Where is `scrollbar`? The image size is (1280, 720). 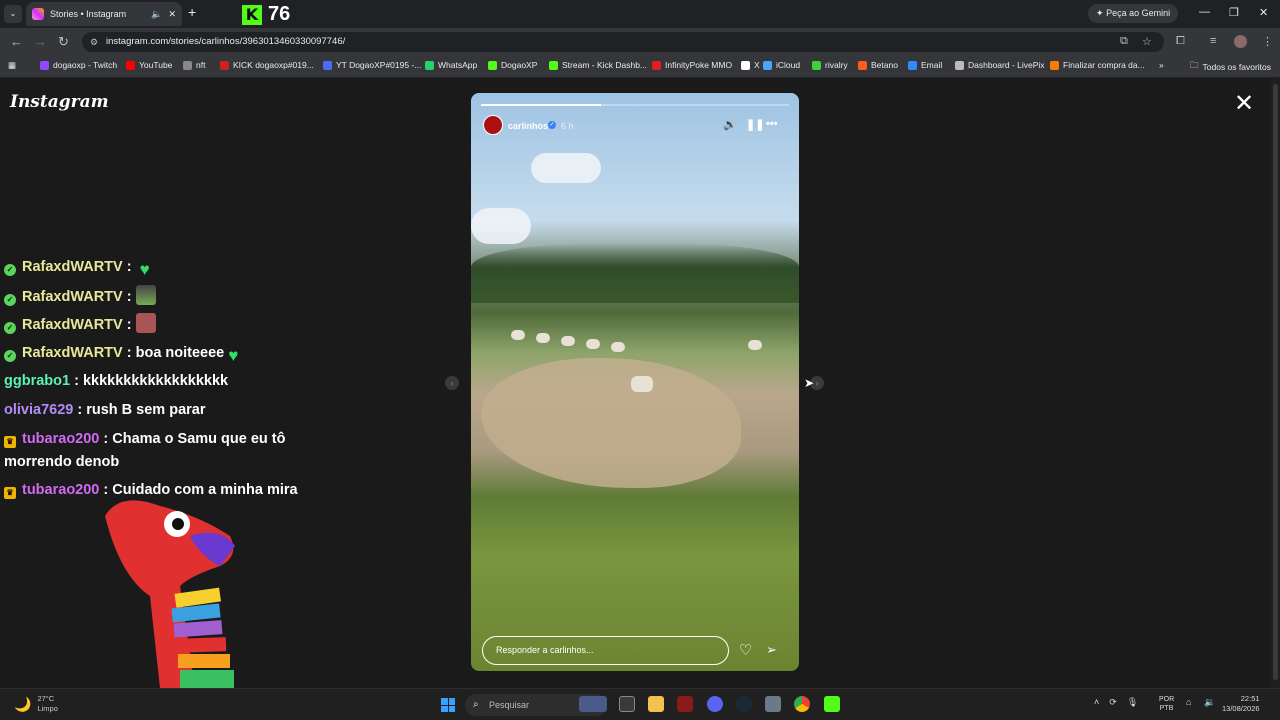
scrollbar is located at coordinates (1275, 383).